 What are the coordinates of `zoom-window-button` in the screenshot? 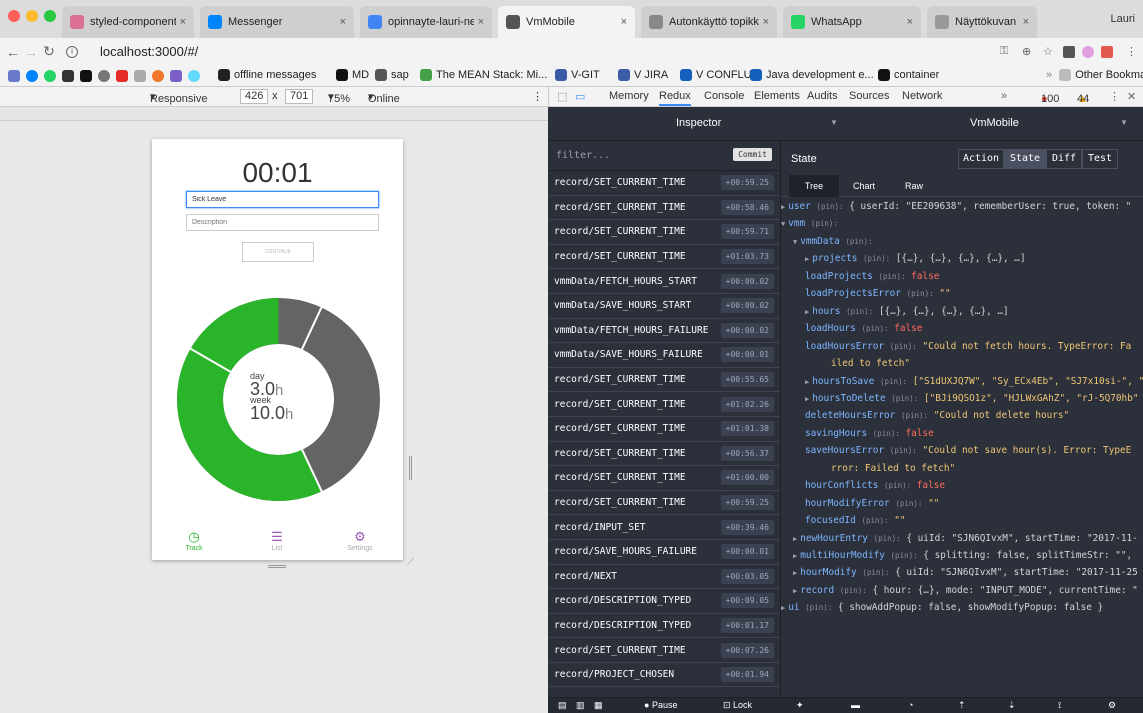 It's located at (50, 16).